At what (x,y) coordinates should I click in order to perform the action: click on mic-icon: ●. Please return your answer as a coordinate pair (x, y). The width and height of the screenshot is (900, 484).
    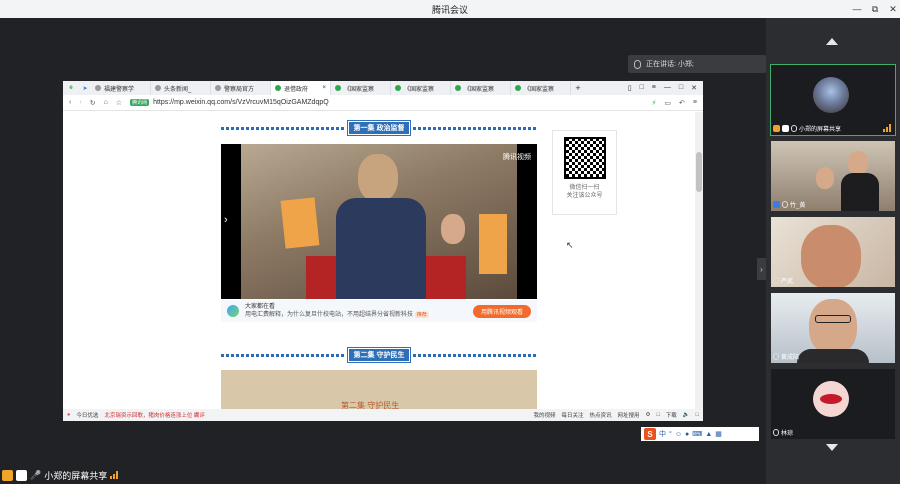
    Looking at the image, I should click on (687, 434).